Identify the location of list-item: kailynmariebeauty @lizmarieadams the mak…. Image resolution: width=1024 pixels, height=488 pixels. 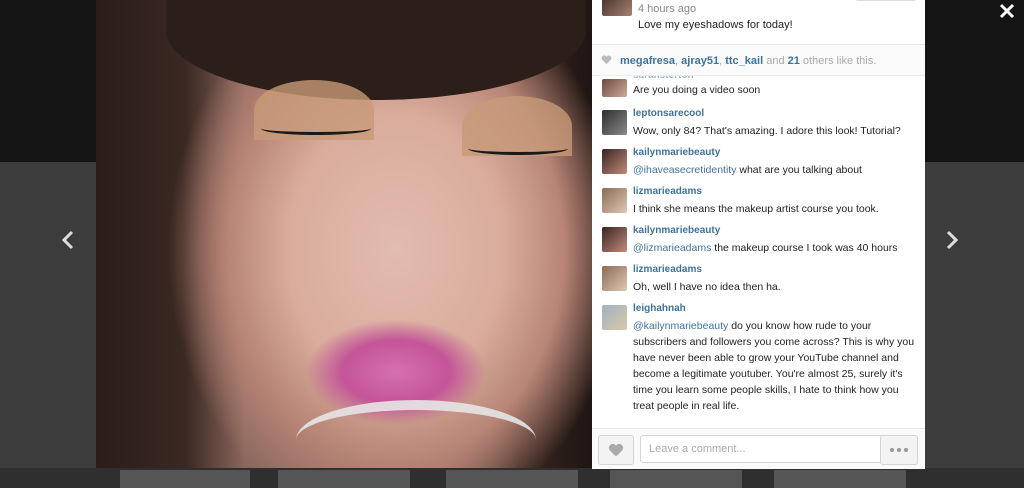
(758, 243).